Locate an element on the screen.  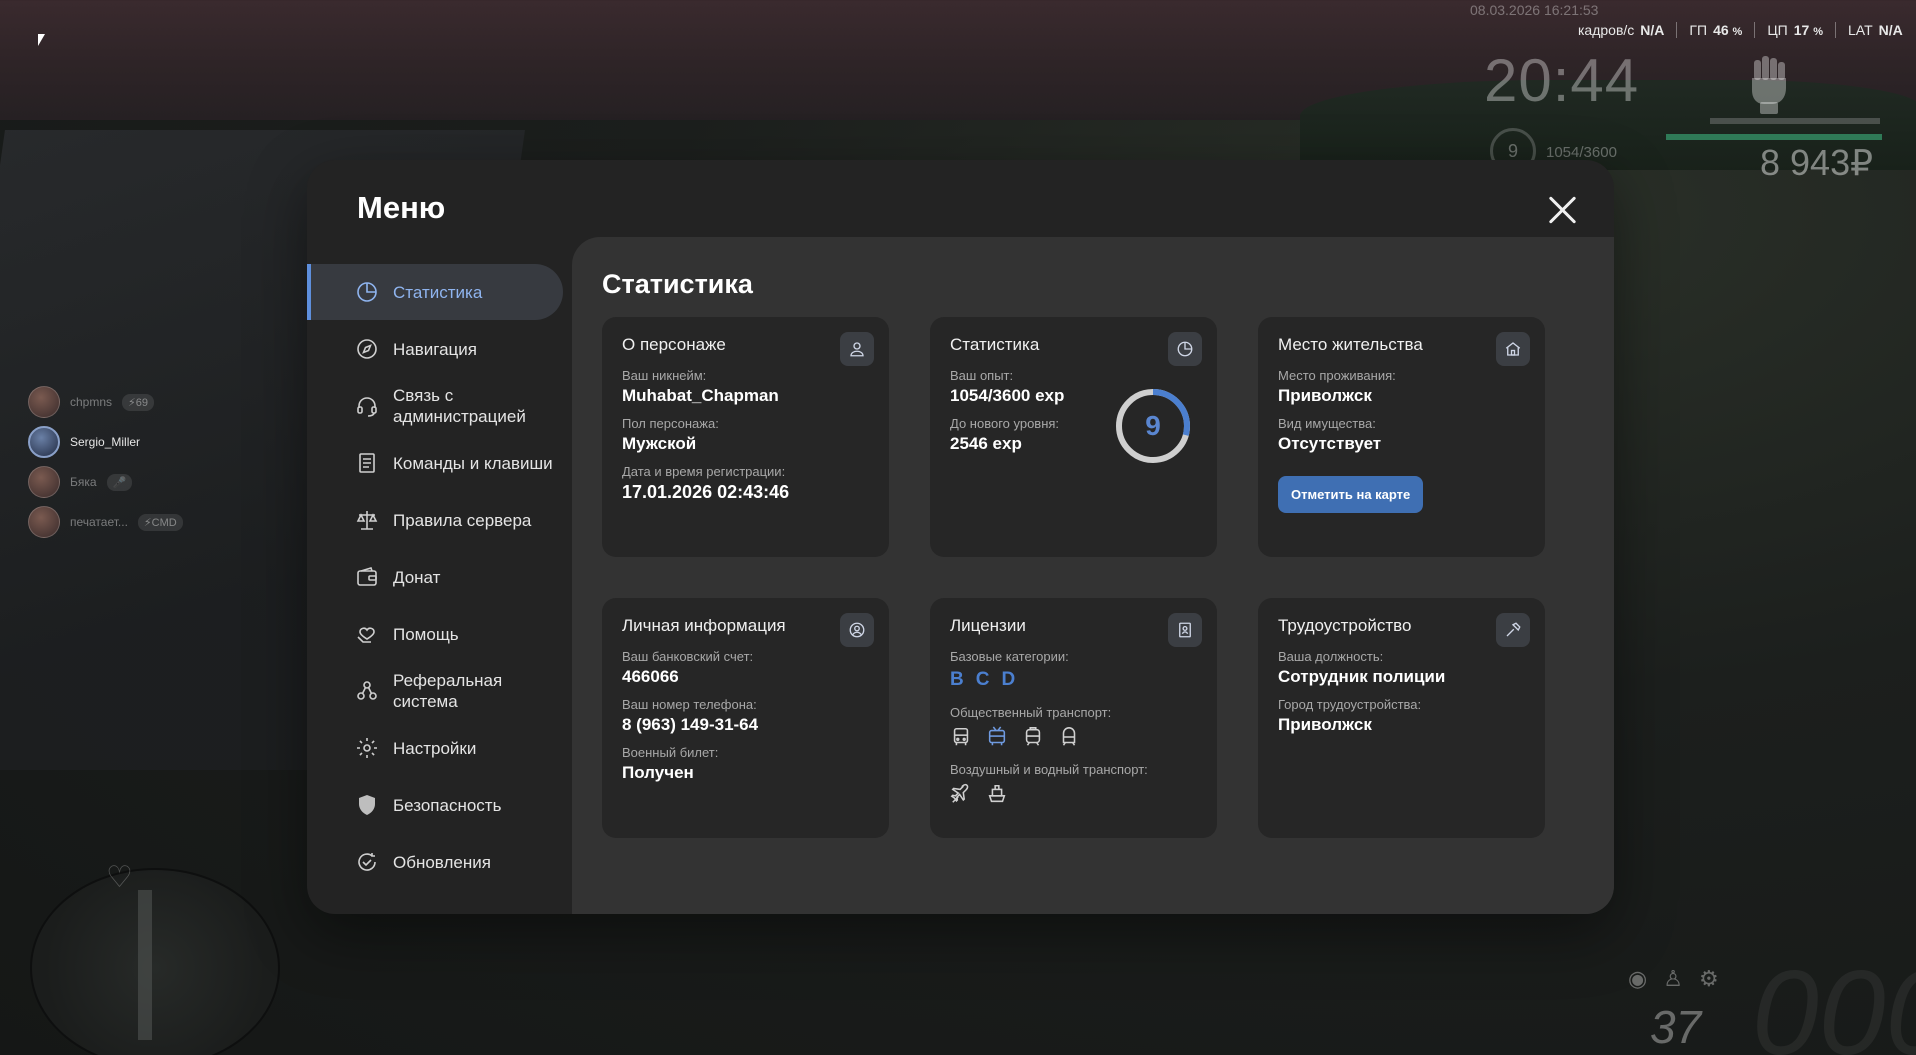
sidebar-item-label: Настройки is located at coordinates (435, 748).